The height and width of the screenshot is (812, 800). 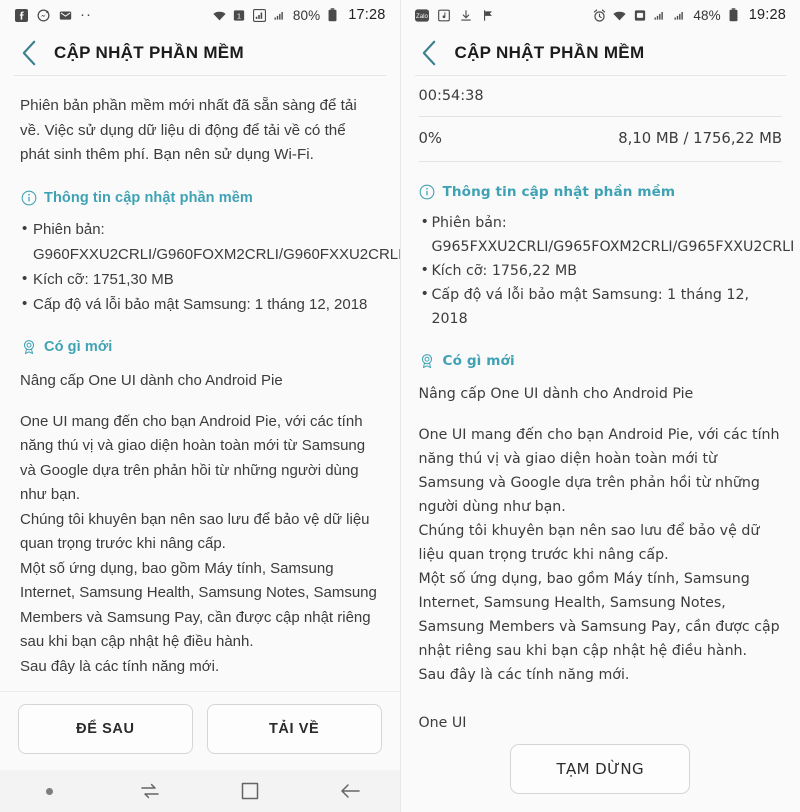 I want to click on facebook-icon, so click(x=21, y=15).